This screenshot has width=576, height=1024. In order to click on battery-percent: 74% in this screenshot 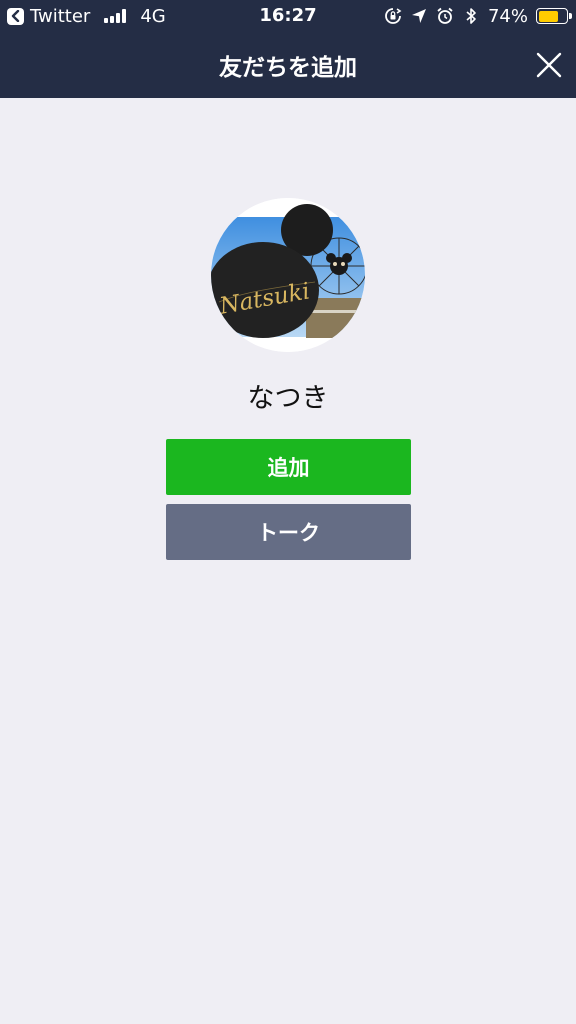, I will do `click(507, 16)`.